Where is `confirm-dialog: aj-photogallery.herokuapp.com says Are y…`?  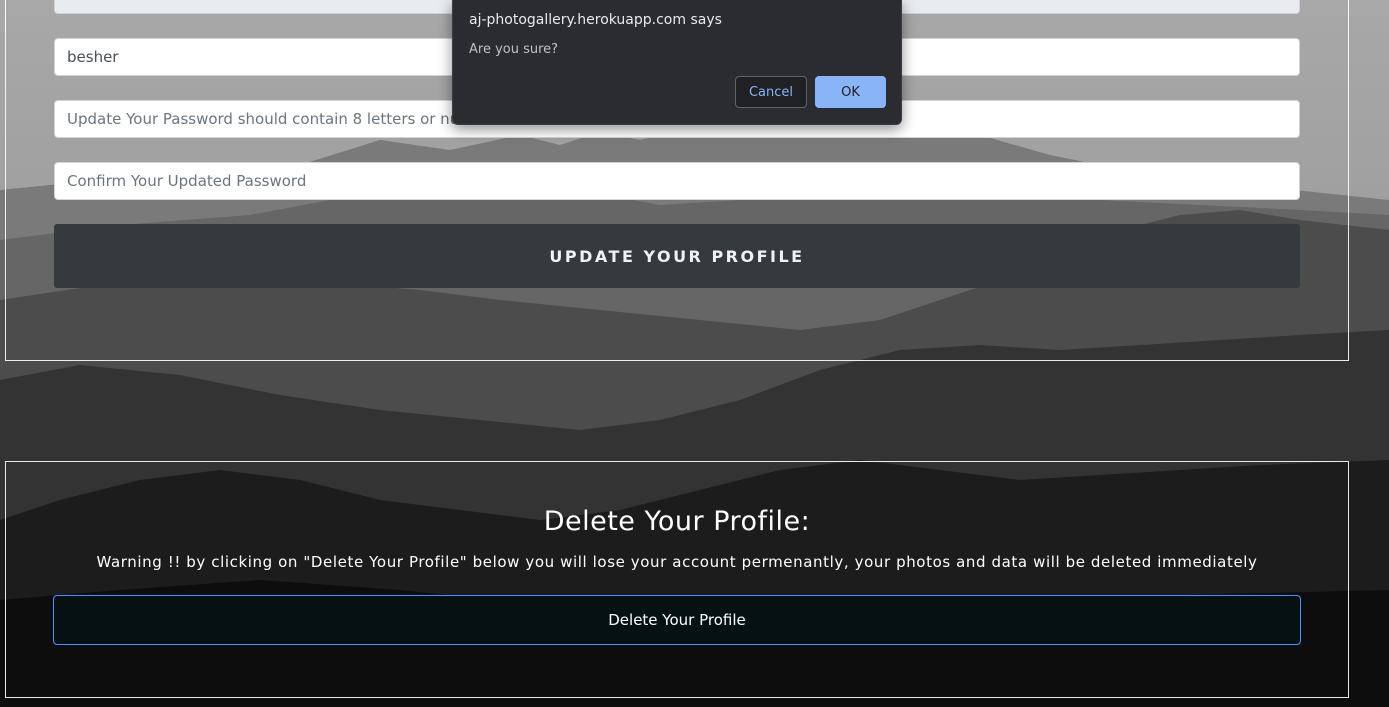
confirm-dialog: aj-photogallery.herokuapp.com says Are y… is located at coordinates (677, 62).